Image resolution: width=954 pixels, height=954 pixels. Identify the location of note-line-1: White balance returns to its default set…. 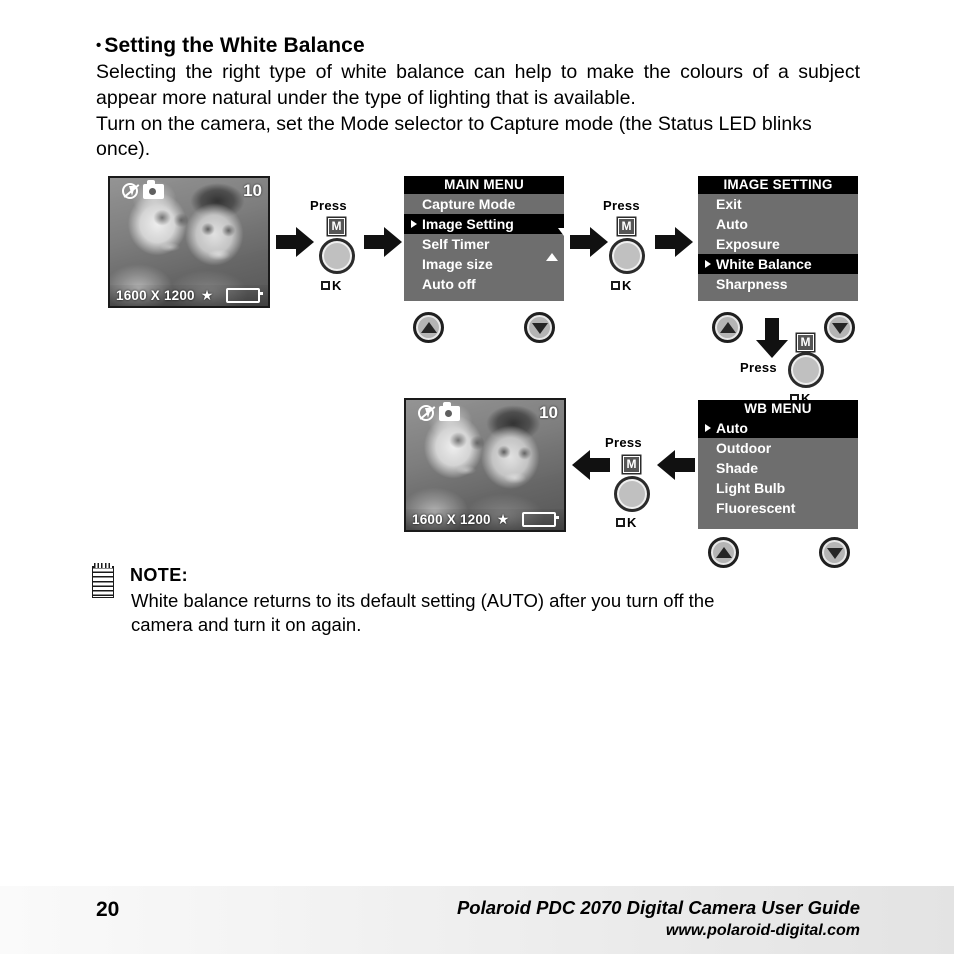
(423, 600).